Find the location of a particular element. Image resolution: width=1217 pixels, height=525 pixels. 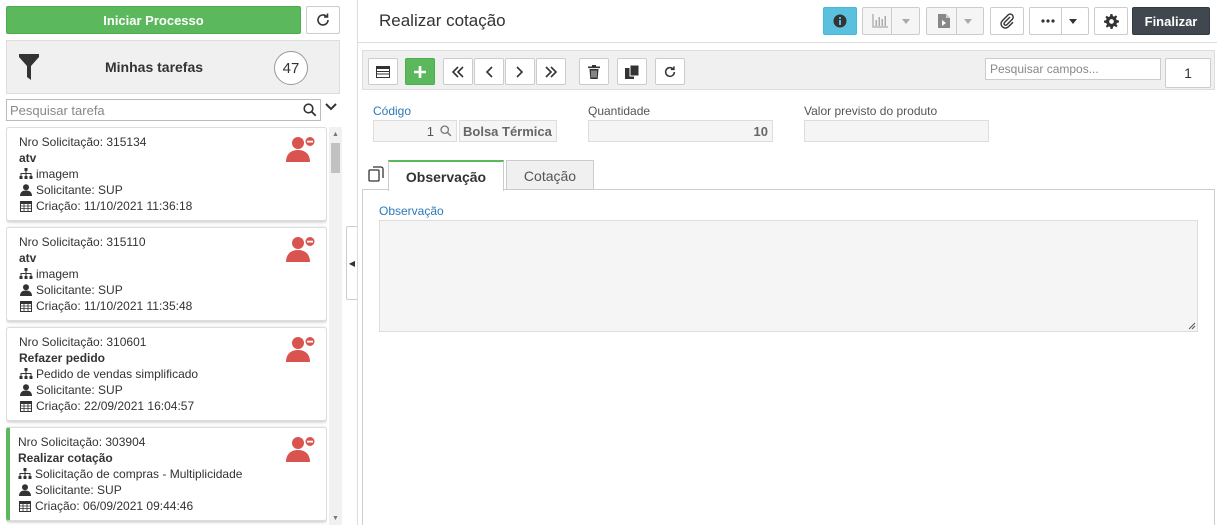

field-search-box is located at coordinates (1073, 69).